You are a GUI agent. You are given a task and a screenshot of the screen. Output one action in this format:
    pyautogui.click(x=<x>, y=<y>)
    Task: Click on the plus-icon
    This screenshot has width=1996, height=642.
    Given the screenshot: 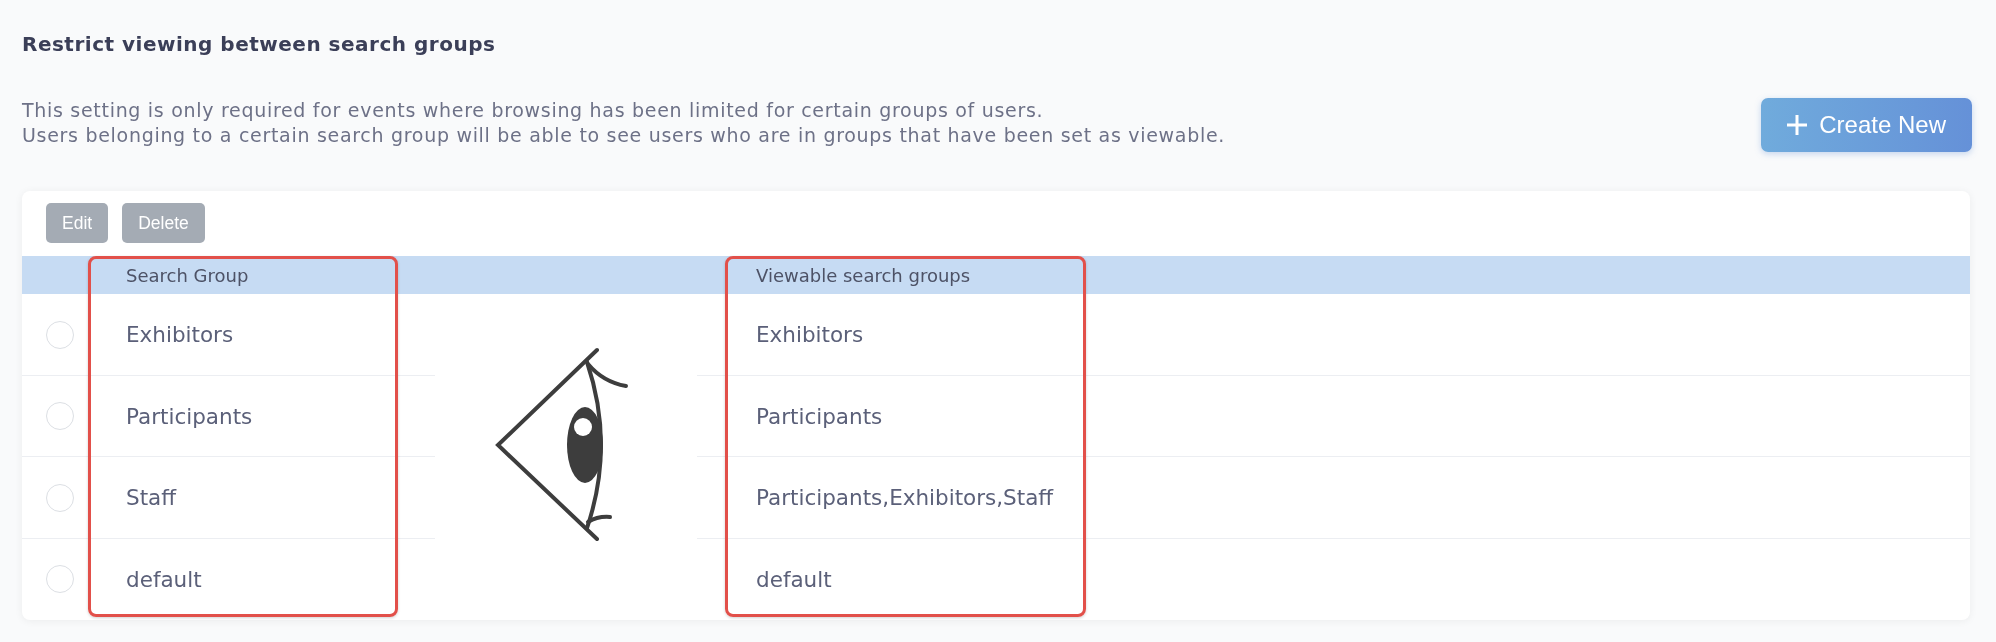 What is the action you would take?
    pyautogui.click(x=1797, y=125)
    